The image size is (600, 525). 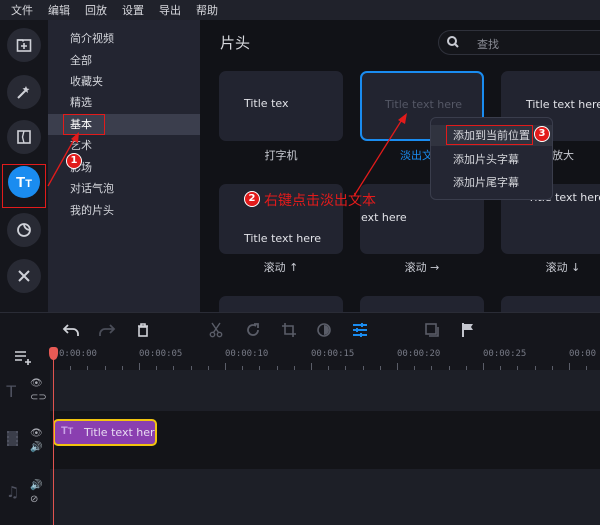 What do you see at coordinates (119, 432) in the screenshot?
I see `title-clip-label: Title text her` at bounding box center [119, 432].